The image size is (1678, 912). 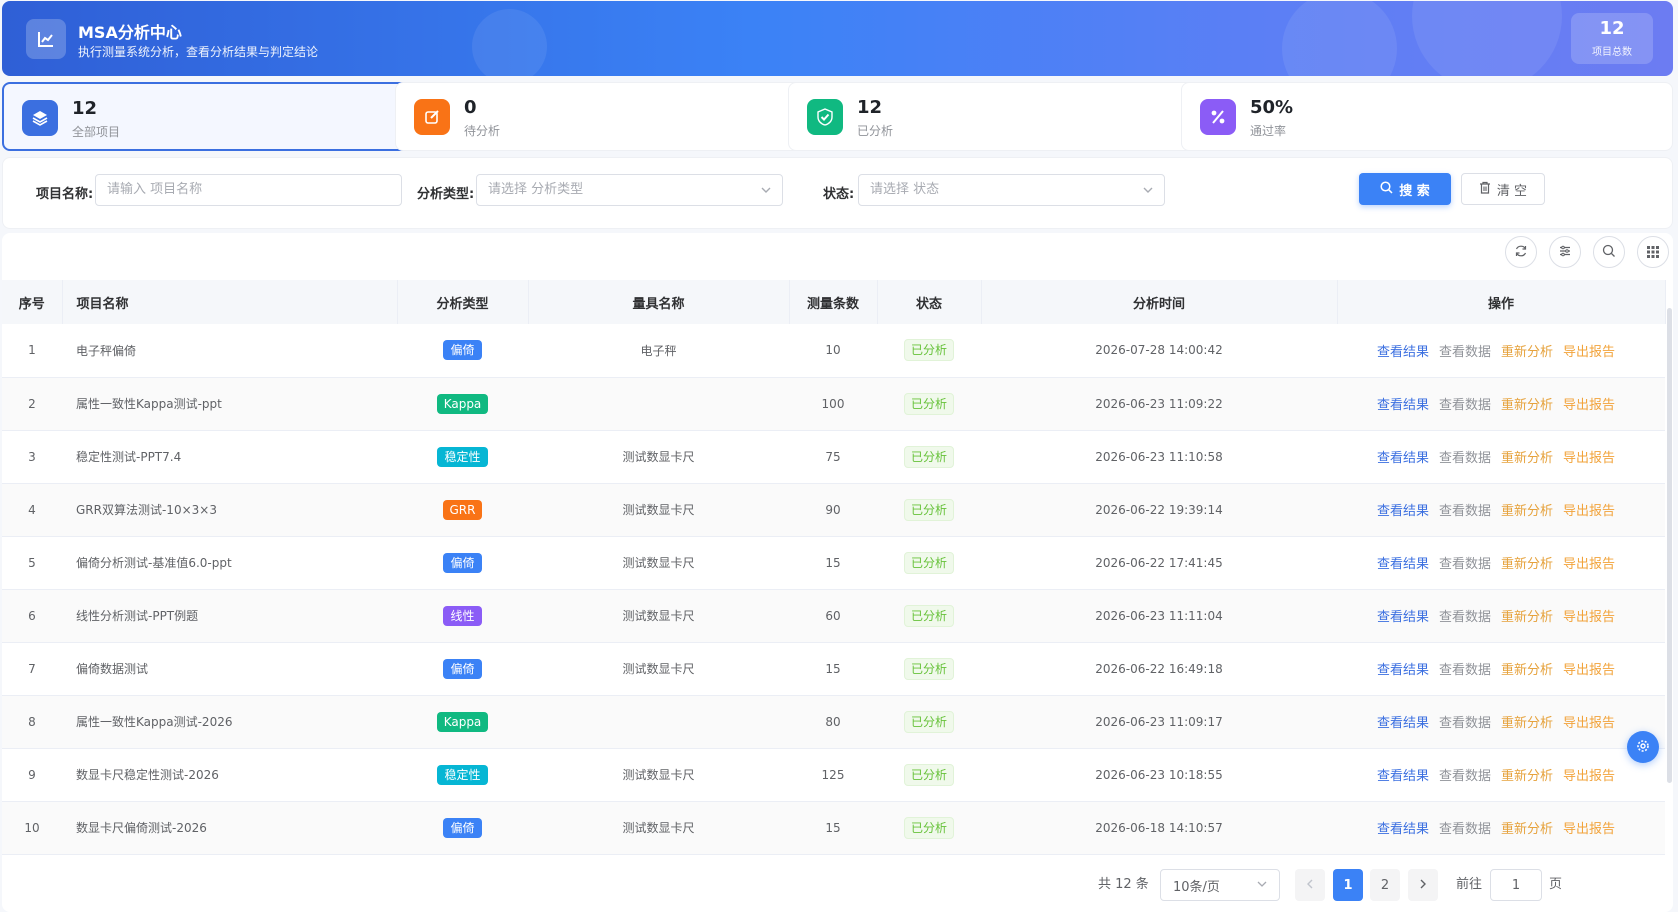 What do you see at coordinates (230, 302) in the screenshot?
I see `col-header-name: 项目名称` at bounding box center [230, 302].